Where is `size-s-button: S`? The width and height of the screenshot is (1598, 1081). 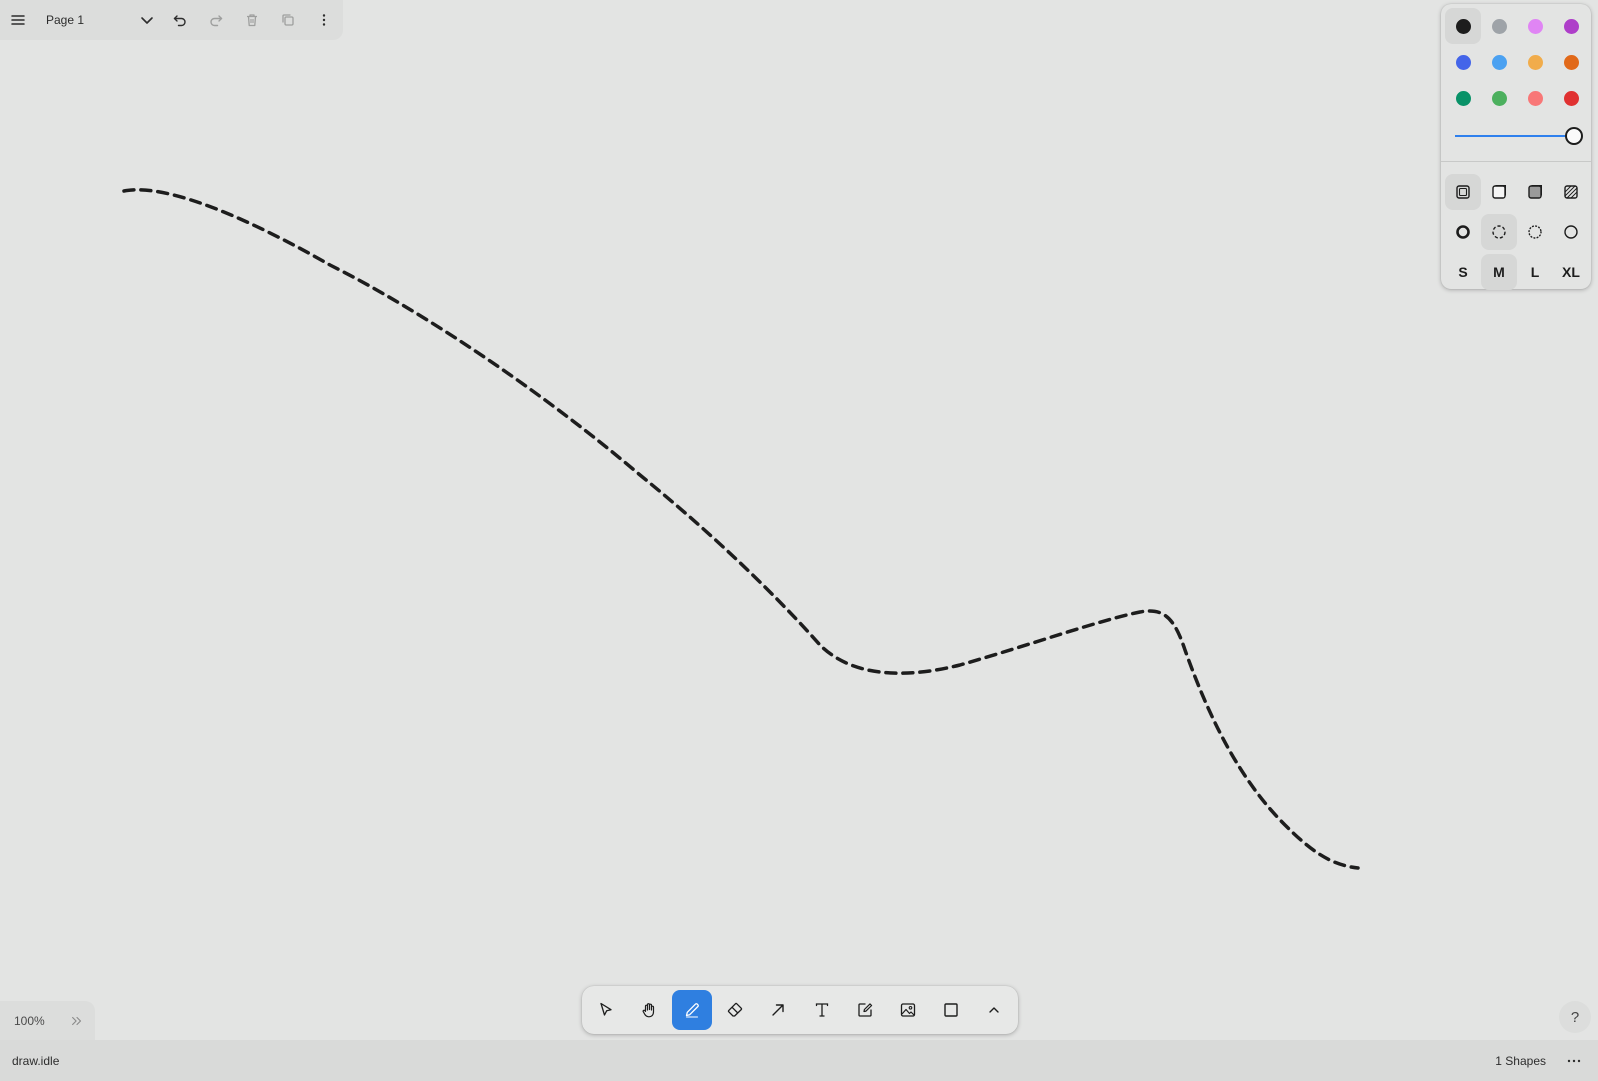 size-s-button: S is located at coordinates (1463, 272).